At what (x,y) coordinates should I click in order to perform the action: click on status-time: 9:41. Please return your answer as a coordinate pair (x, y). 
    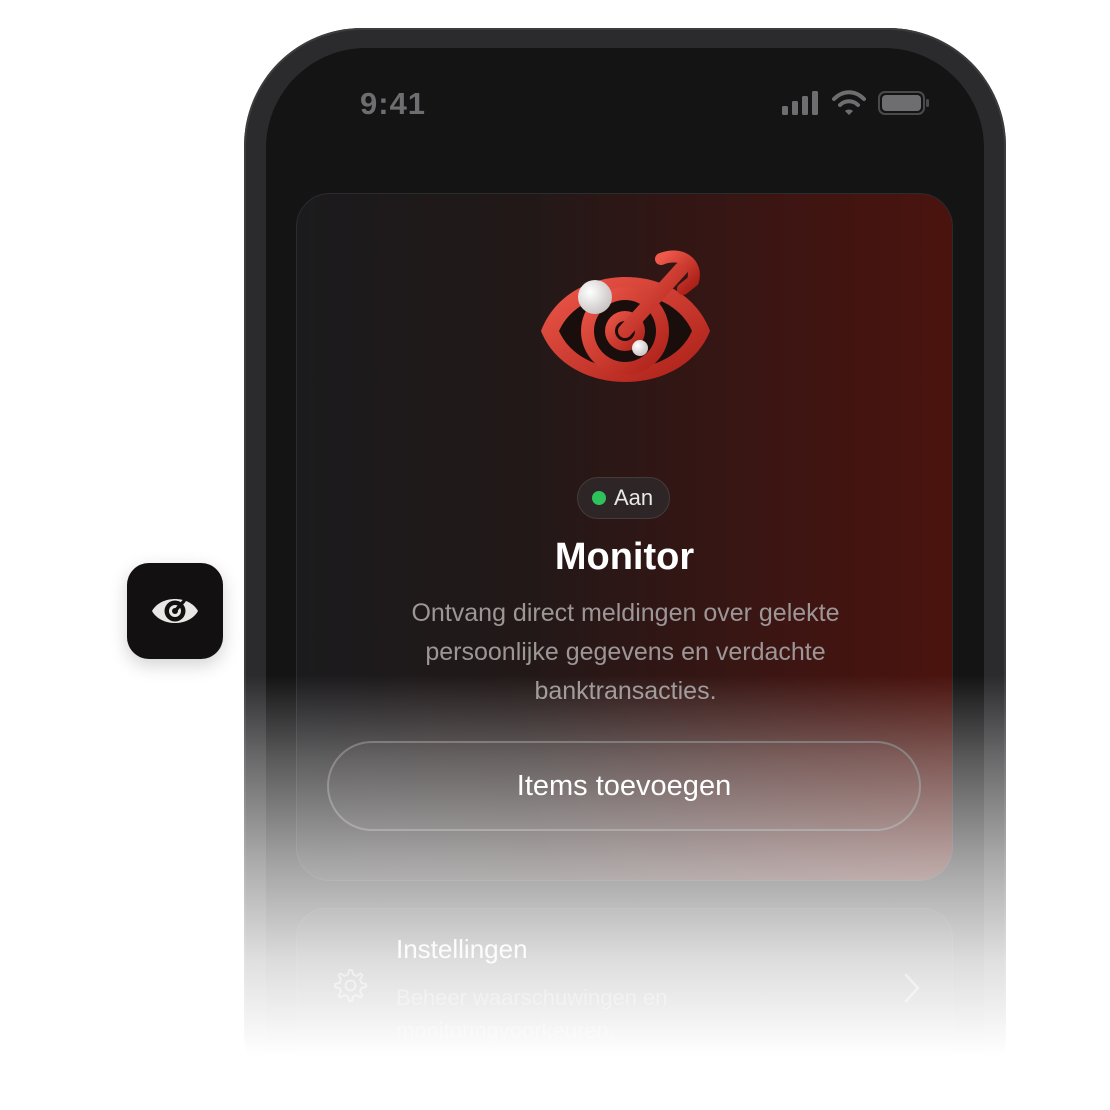
    Looking at the image, I should click on (393, 103).